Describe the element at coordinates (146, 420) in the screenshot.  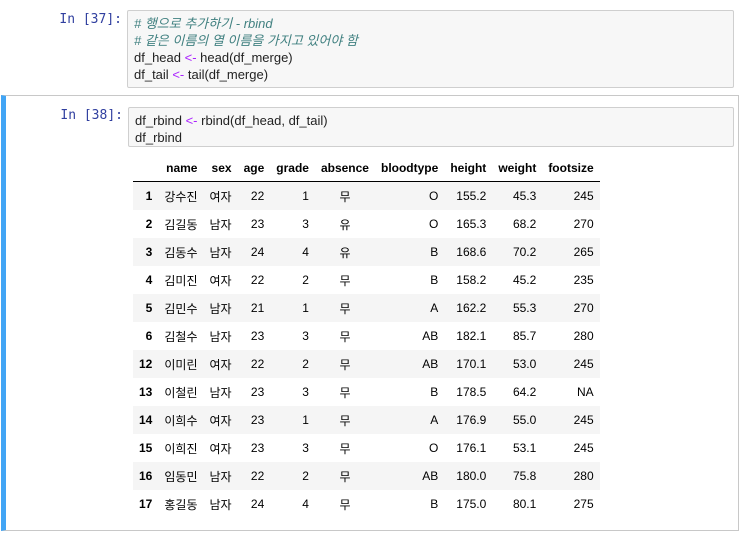
I see `row-index: 14` at that location.